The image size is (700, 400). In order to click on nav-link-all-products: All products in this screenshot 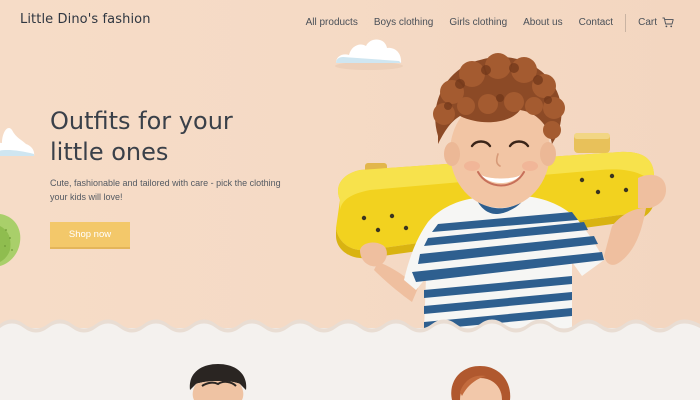, I will do `click(332, 22)`.